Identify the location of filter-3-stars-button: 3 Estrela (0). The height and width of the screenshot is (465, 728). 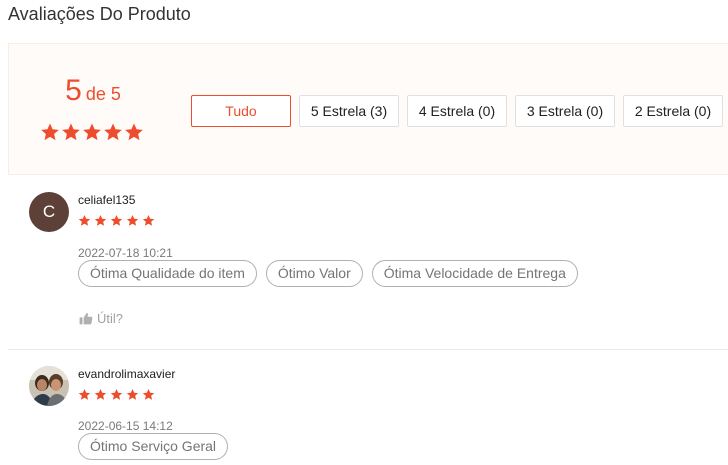
(565, 111).